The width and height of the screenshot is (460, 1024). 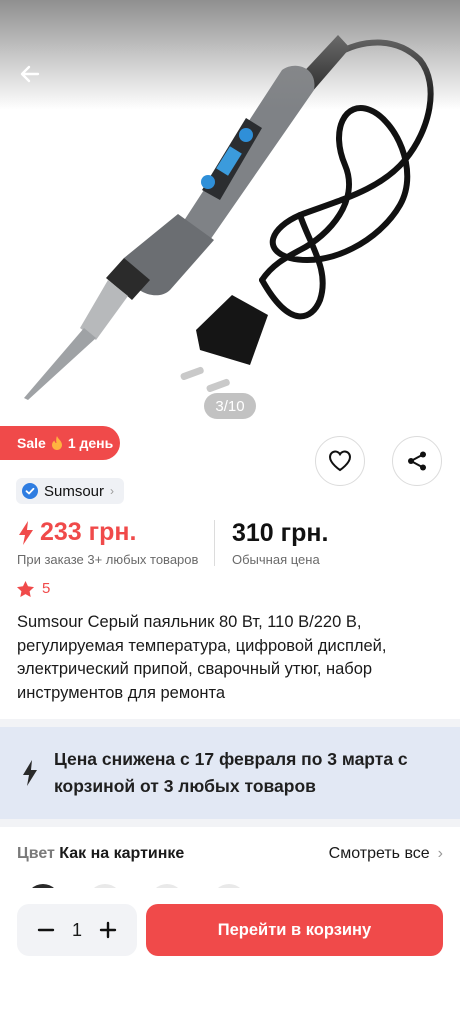 I want to click on minus-icon, so click(x=46, y=930).